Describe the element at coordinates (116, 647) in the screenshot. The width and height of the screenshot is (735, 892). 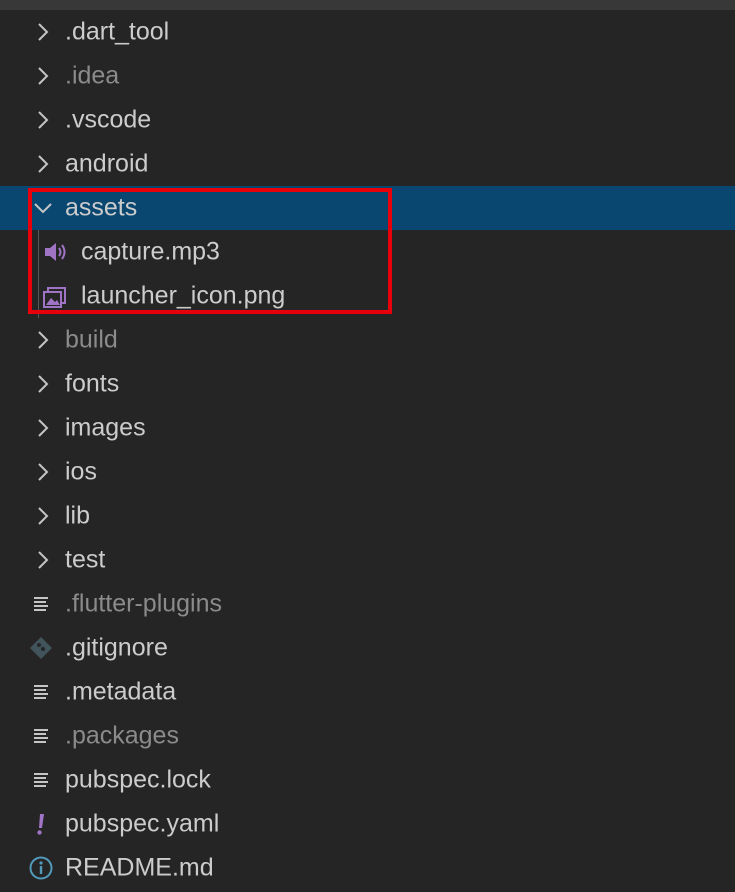
I see `tree-item-label: .gitignore` at that location.